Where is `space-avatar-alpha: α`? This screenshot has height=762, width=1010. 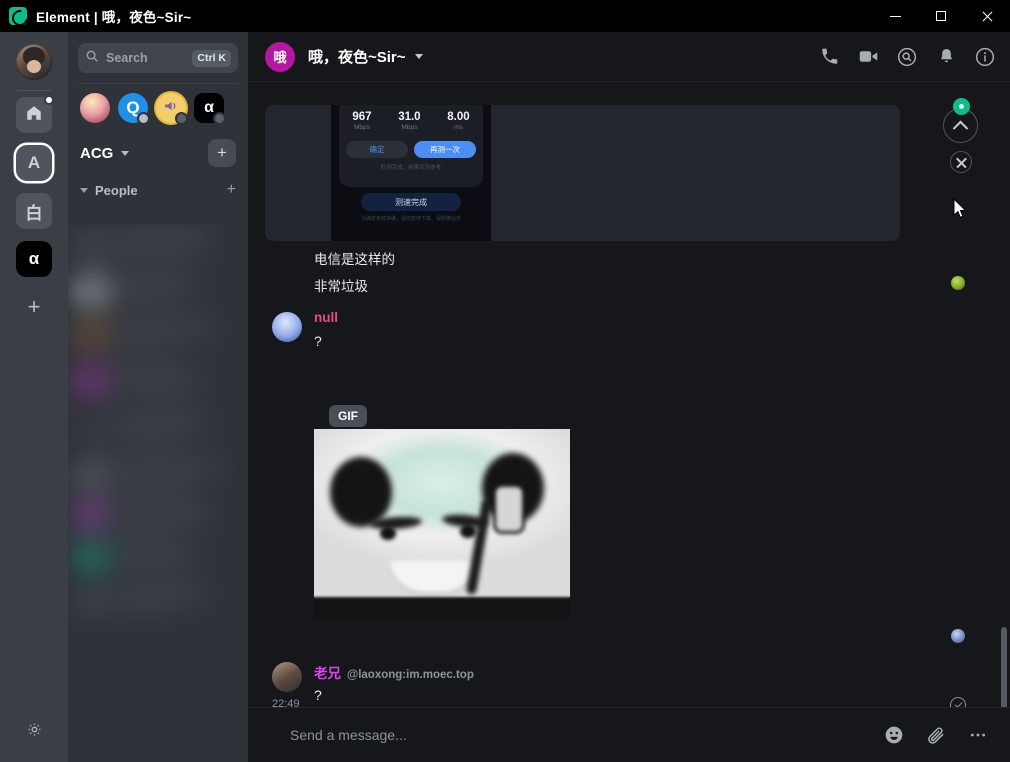 space-avatar-alpha: α is located at coordinates (210, 109).